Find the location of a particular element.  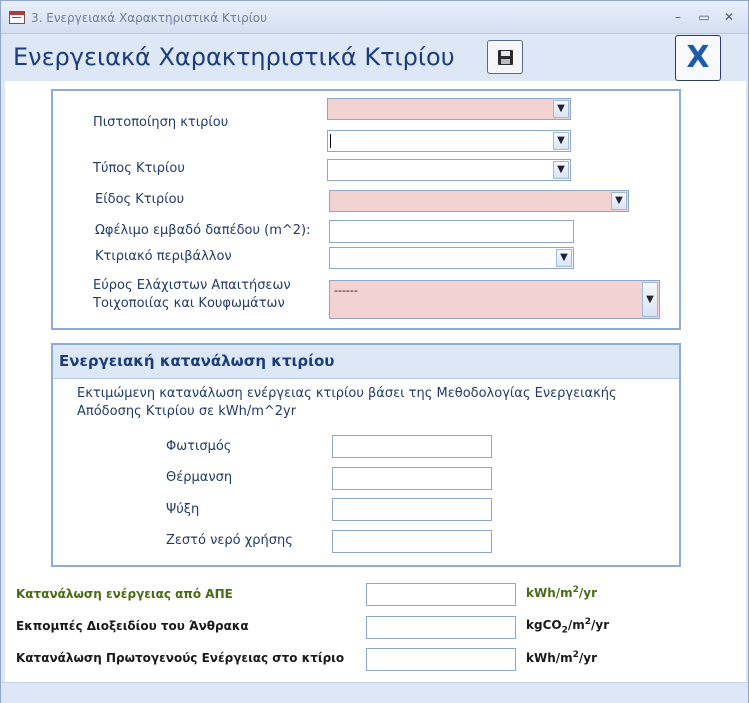

heating-input is located at coordinates (412, 478).